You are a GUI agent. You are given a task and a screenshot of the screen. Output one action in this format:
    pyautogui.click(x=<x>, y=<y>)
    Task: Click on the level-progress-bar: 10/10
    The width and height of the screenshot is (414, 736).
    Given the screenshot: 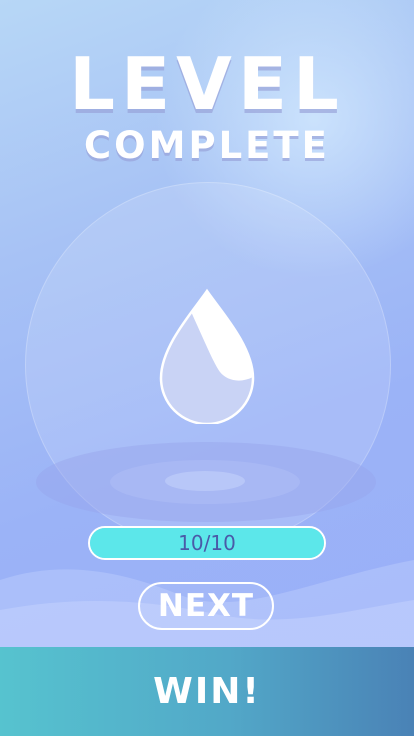 What is the action you would take?
    pyautogui.click(x=207, y=543)
    